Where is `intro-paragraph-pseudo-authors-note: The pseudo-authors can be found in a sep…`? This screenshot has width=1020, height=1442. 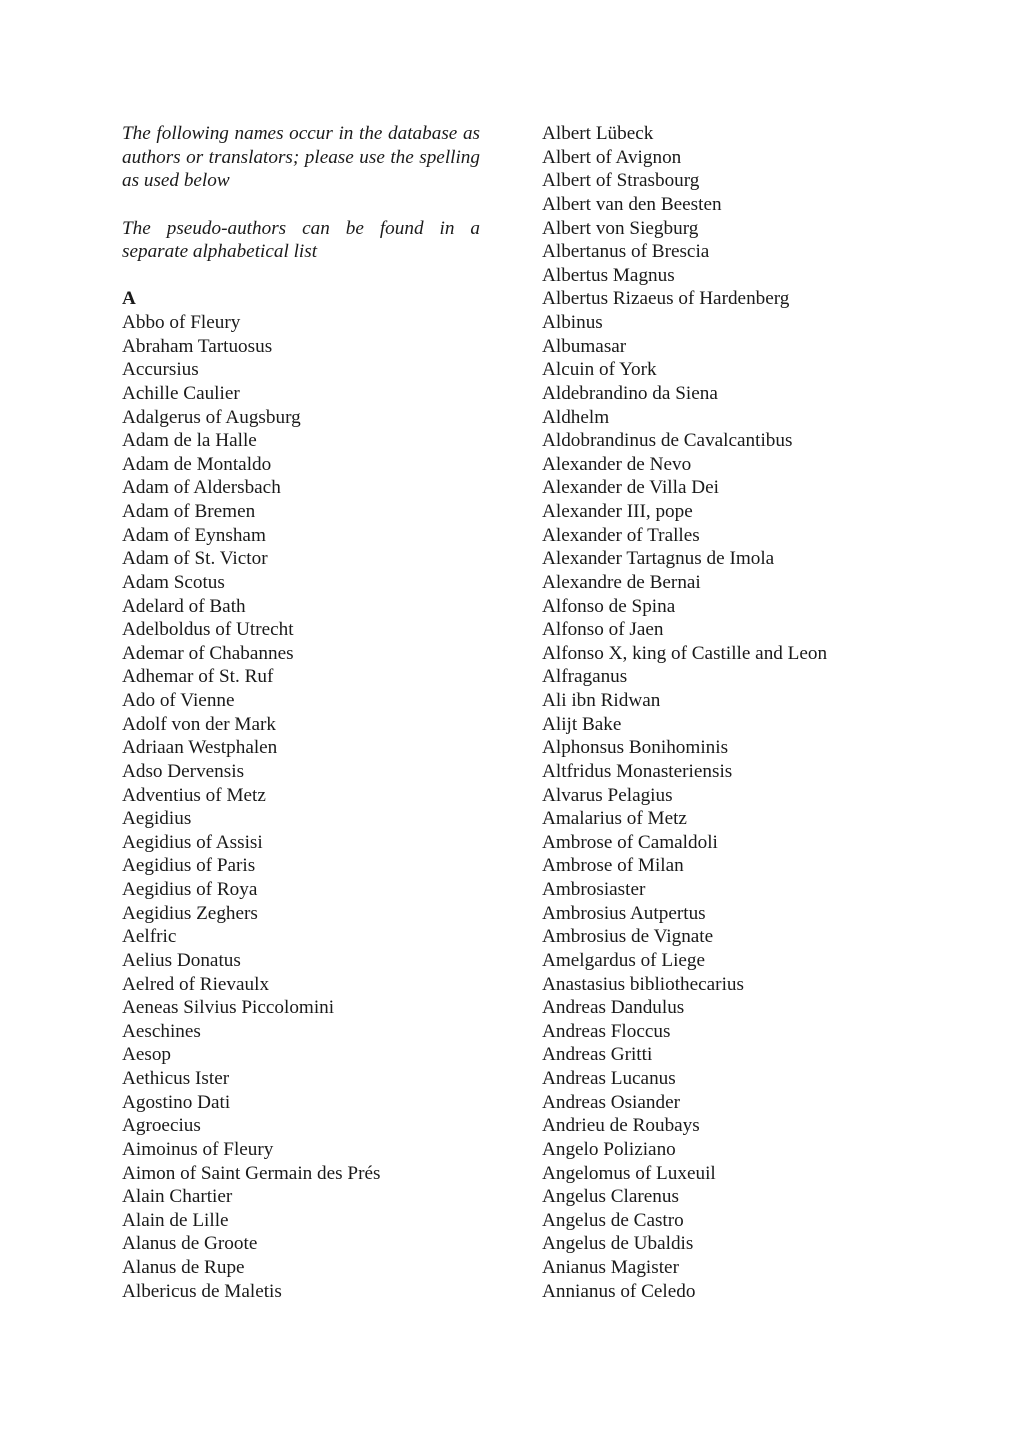
intro-paragraph-pseudo-authors-note: The pseudo-authors can be found in a sep… is located at coordinates (301, 240).